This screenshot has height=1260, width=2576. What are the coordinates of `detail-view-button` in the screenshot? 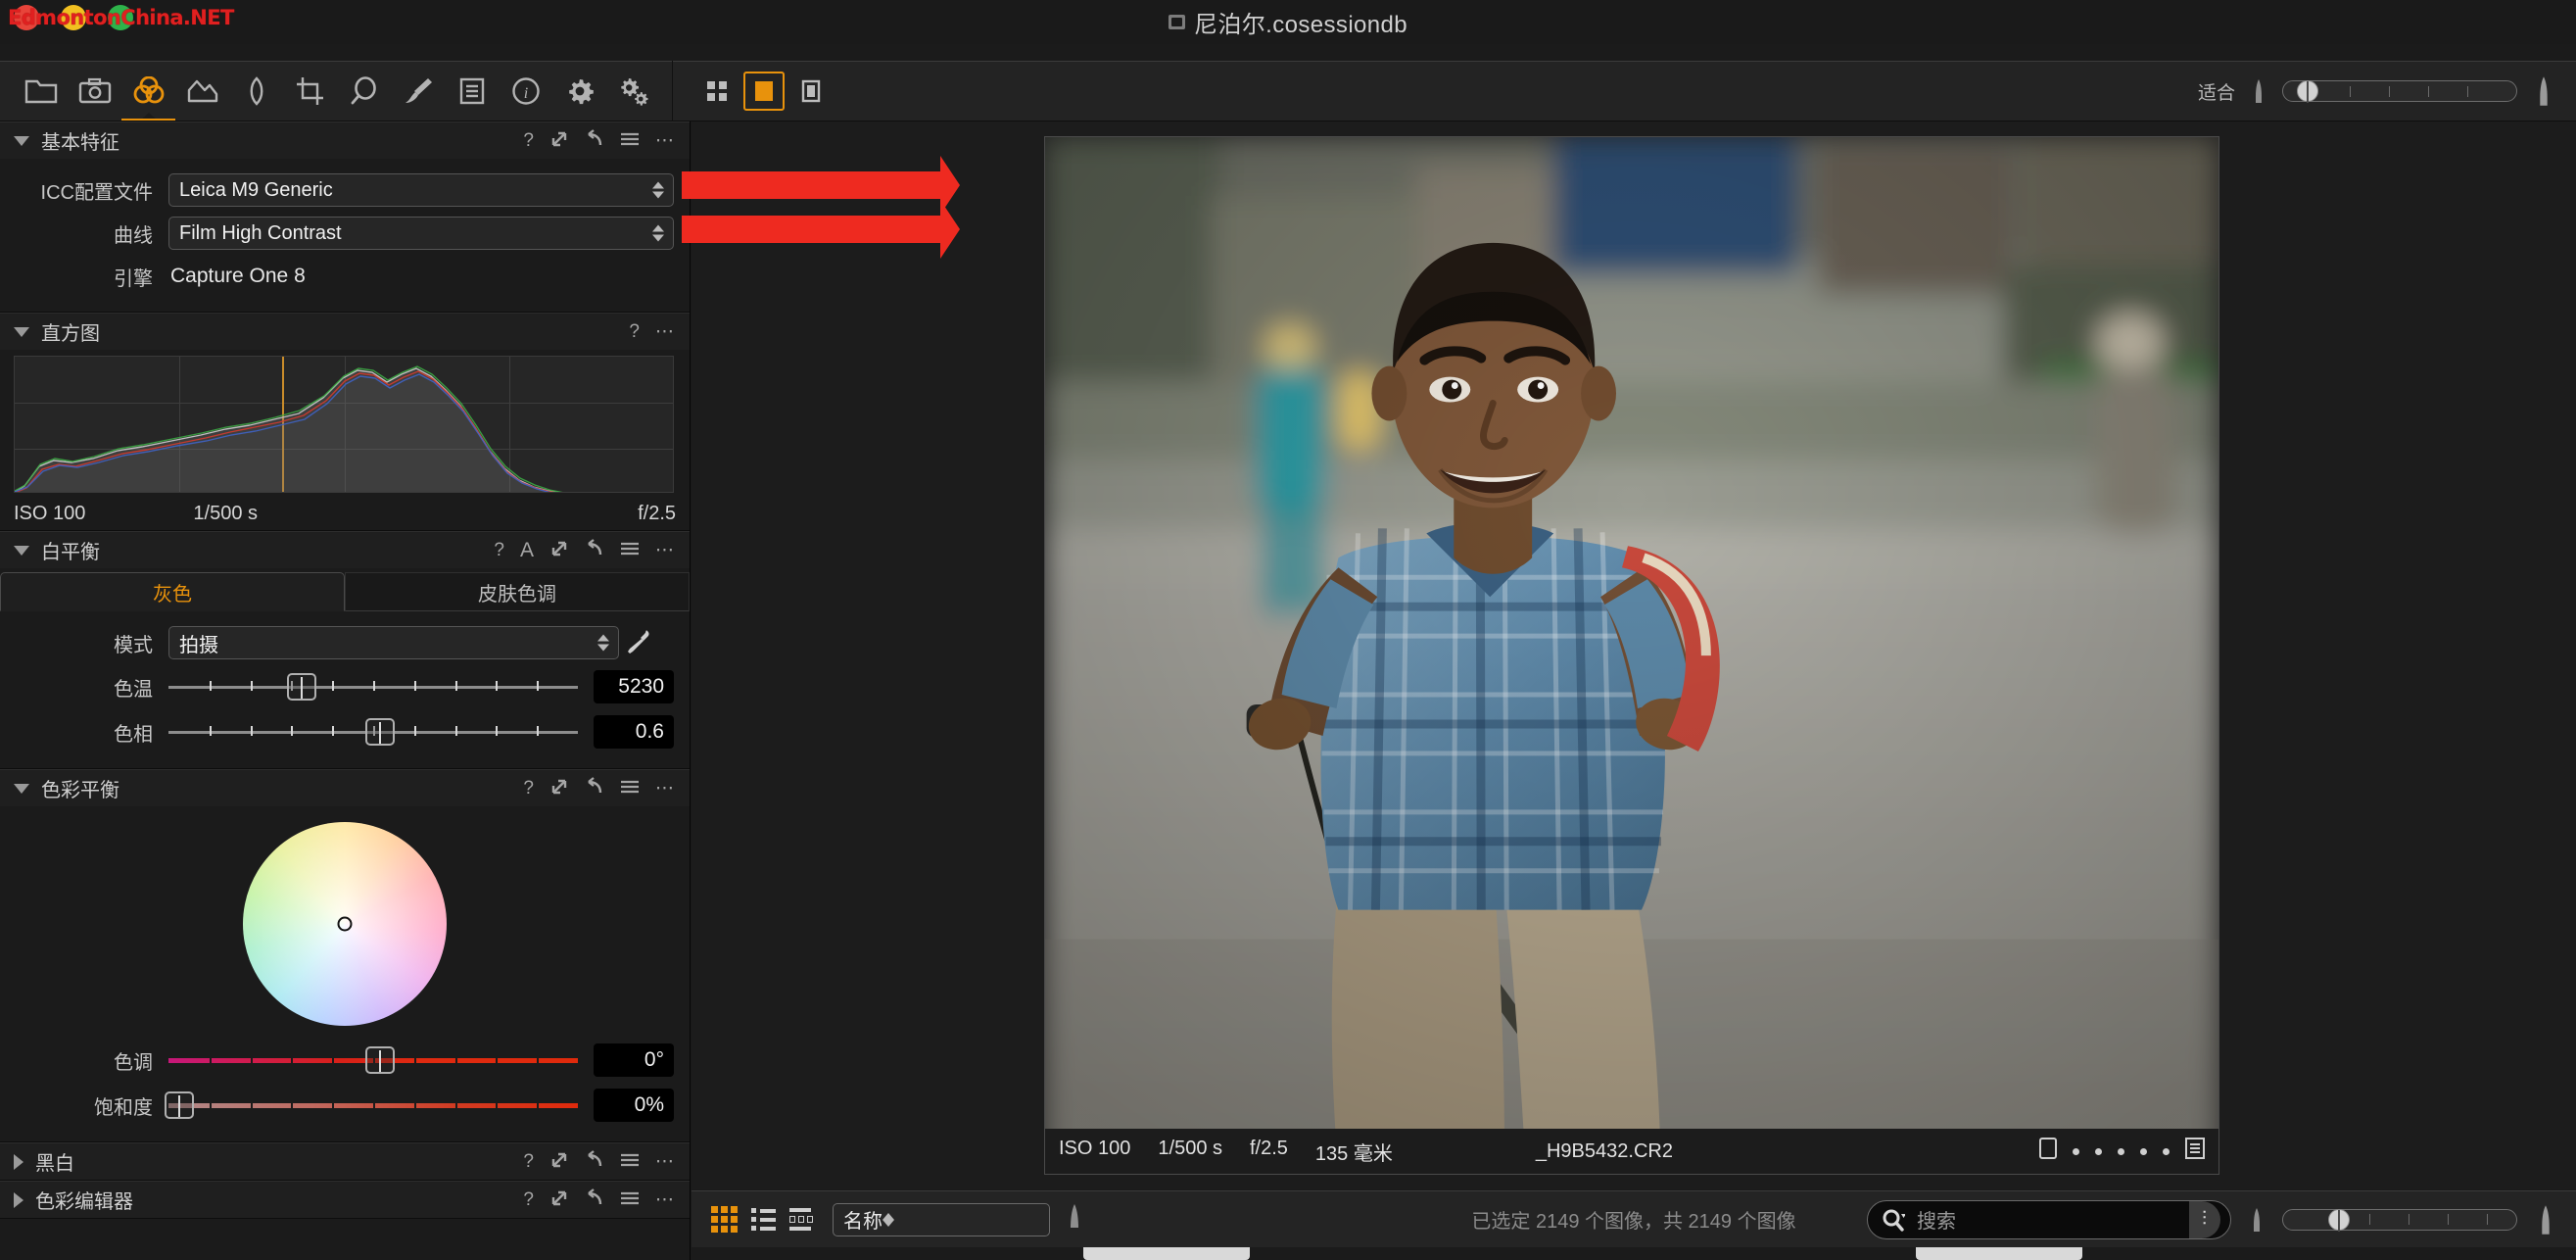 It's located at (811, 91).